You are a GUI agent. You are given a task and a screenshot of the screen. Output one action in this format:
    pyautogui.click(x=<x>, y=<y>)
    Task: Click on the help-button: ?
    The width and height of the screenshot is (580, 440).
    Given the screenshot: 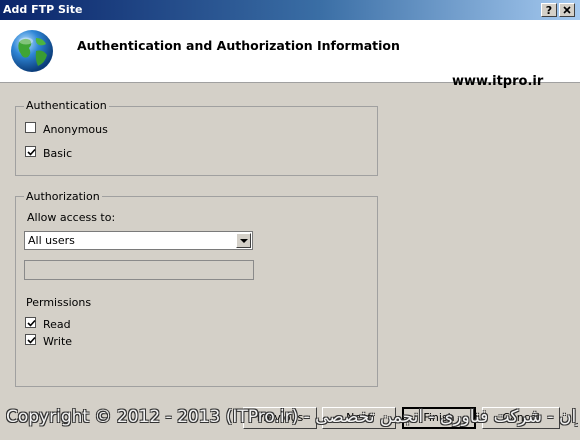 What is the action you would take?
    pyautogui.click(x=549, y=10)
    